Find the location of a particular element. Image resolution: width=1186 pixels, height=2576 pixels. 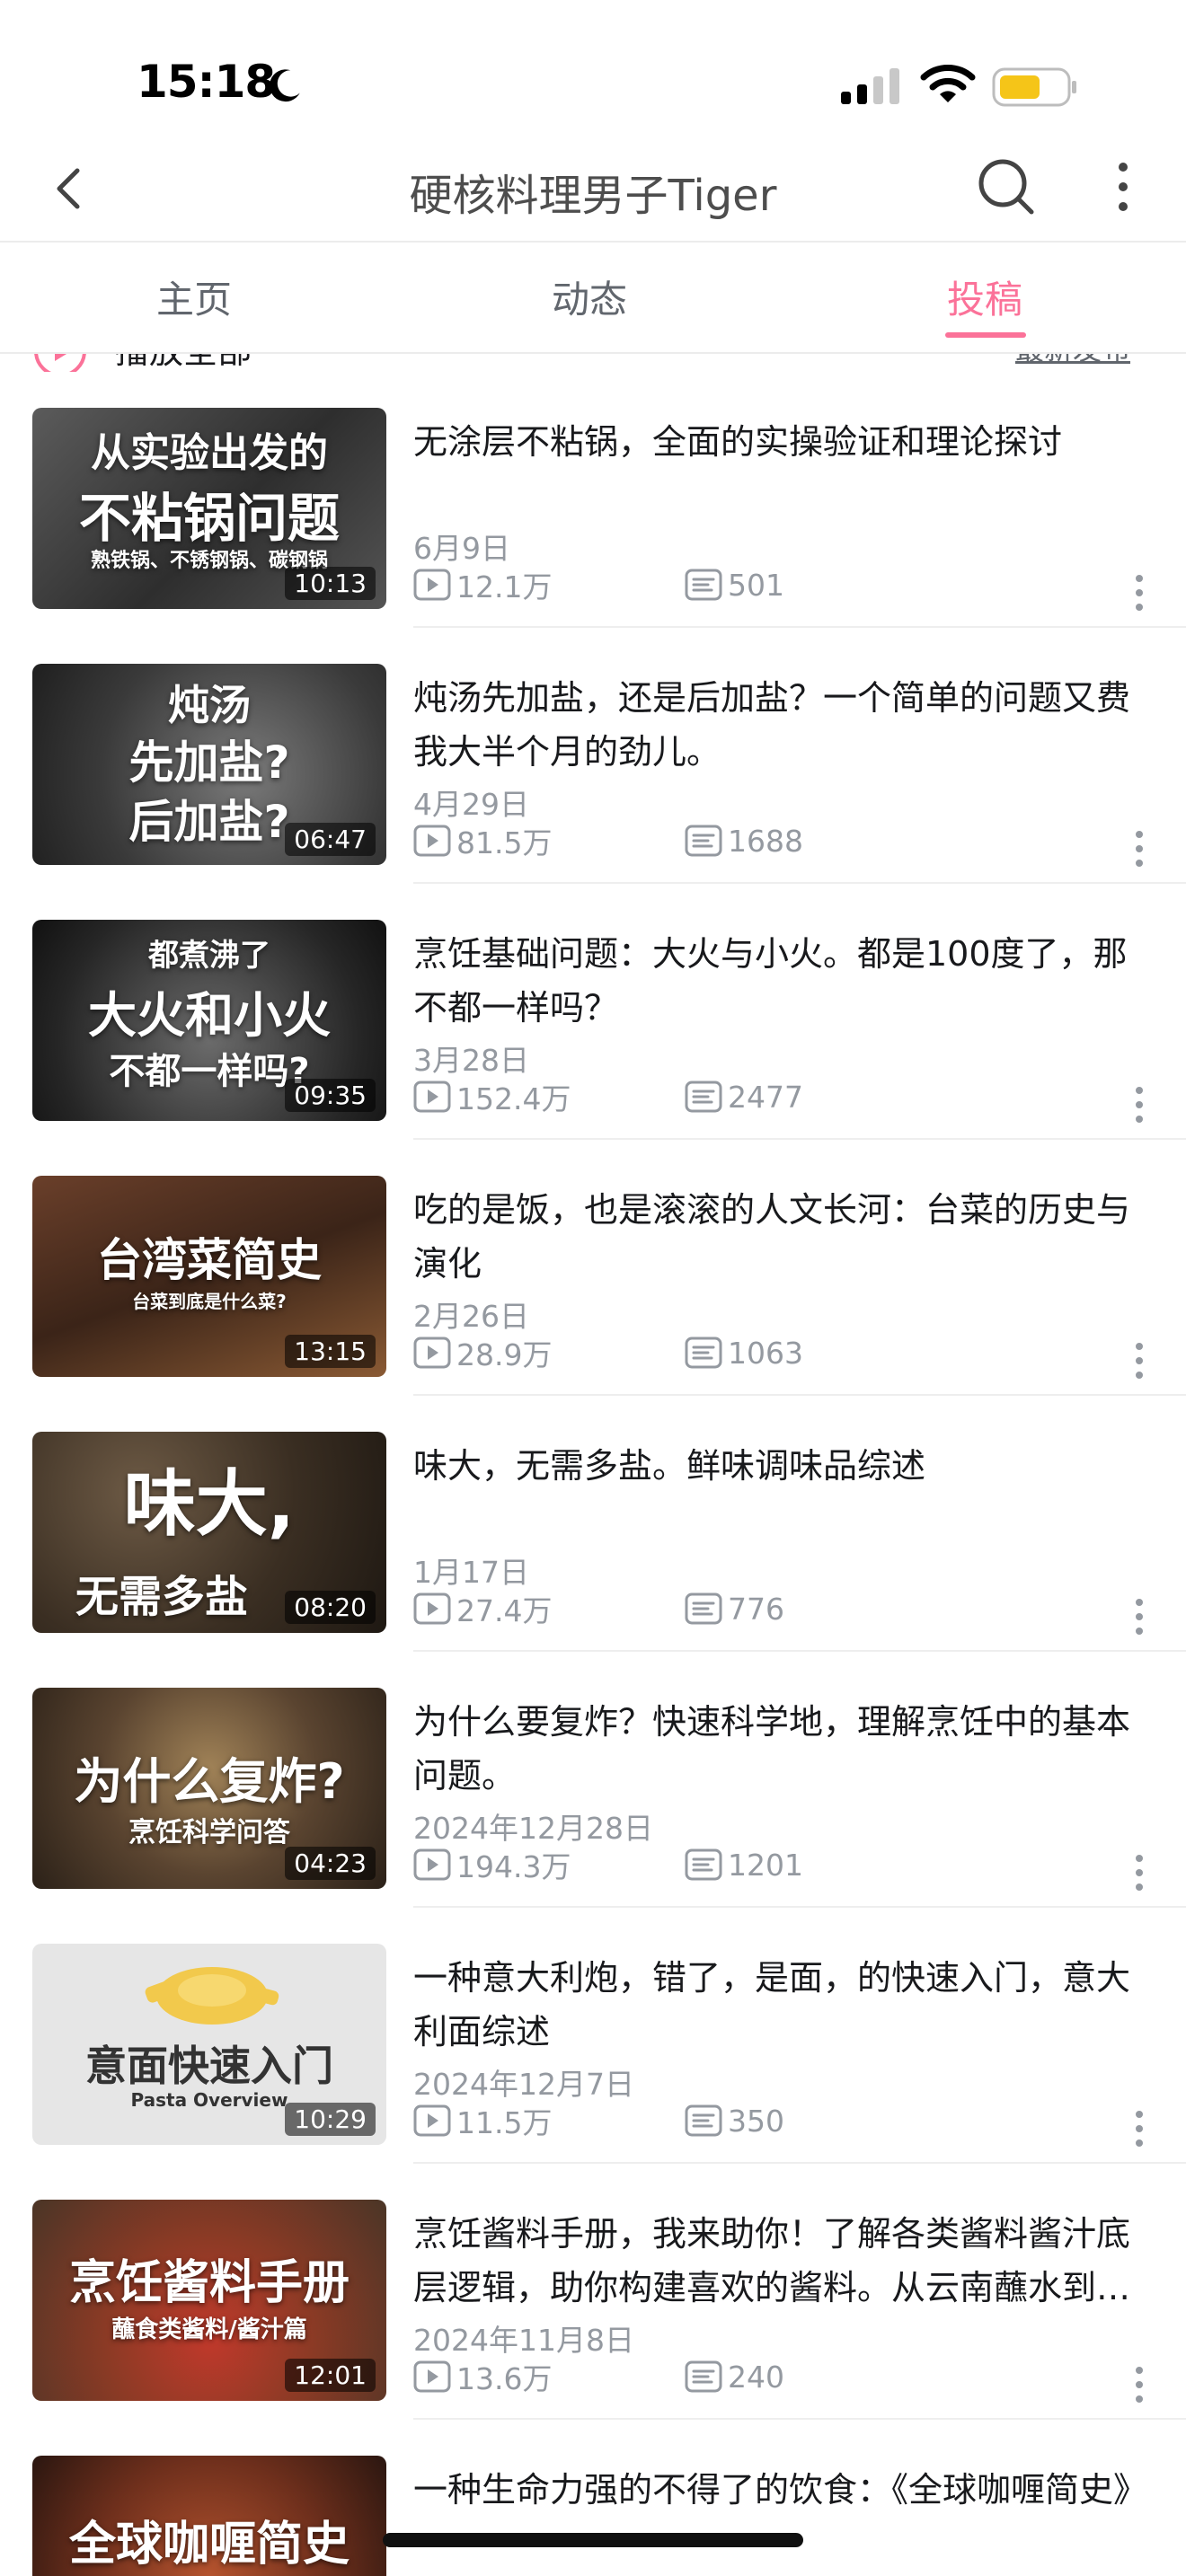

danmaku-count-value: 350 is located at coordinates (756, 2121).